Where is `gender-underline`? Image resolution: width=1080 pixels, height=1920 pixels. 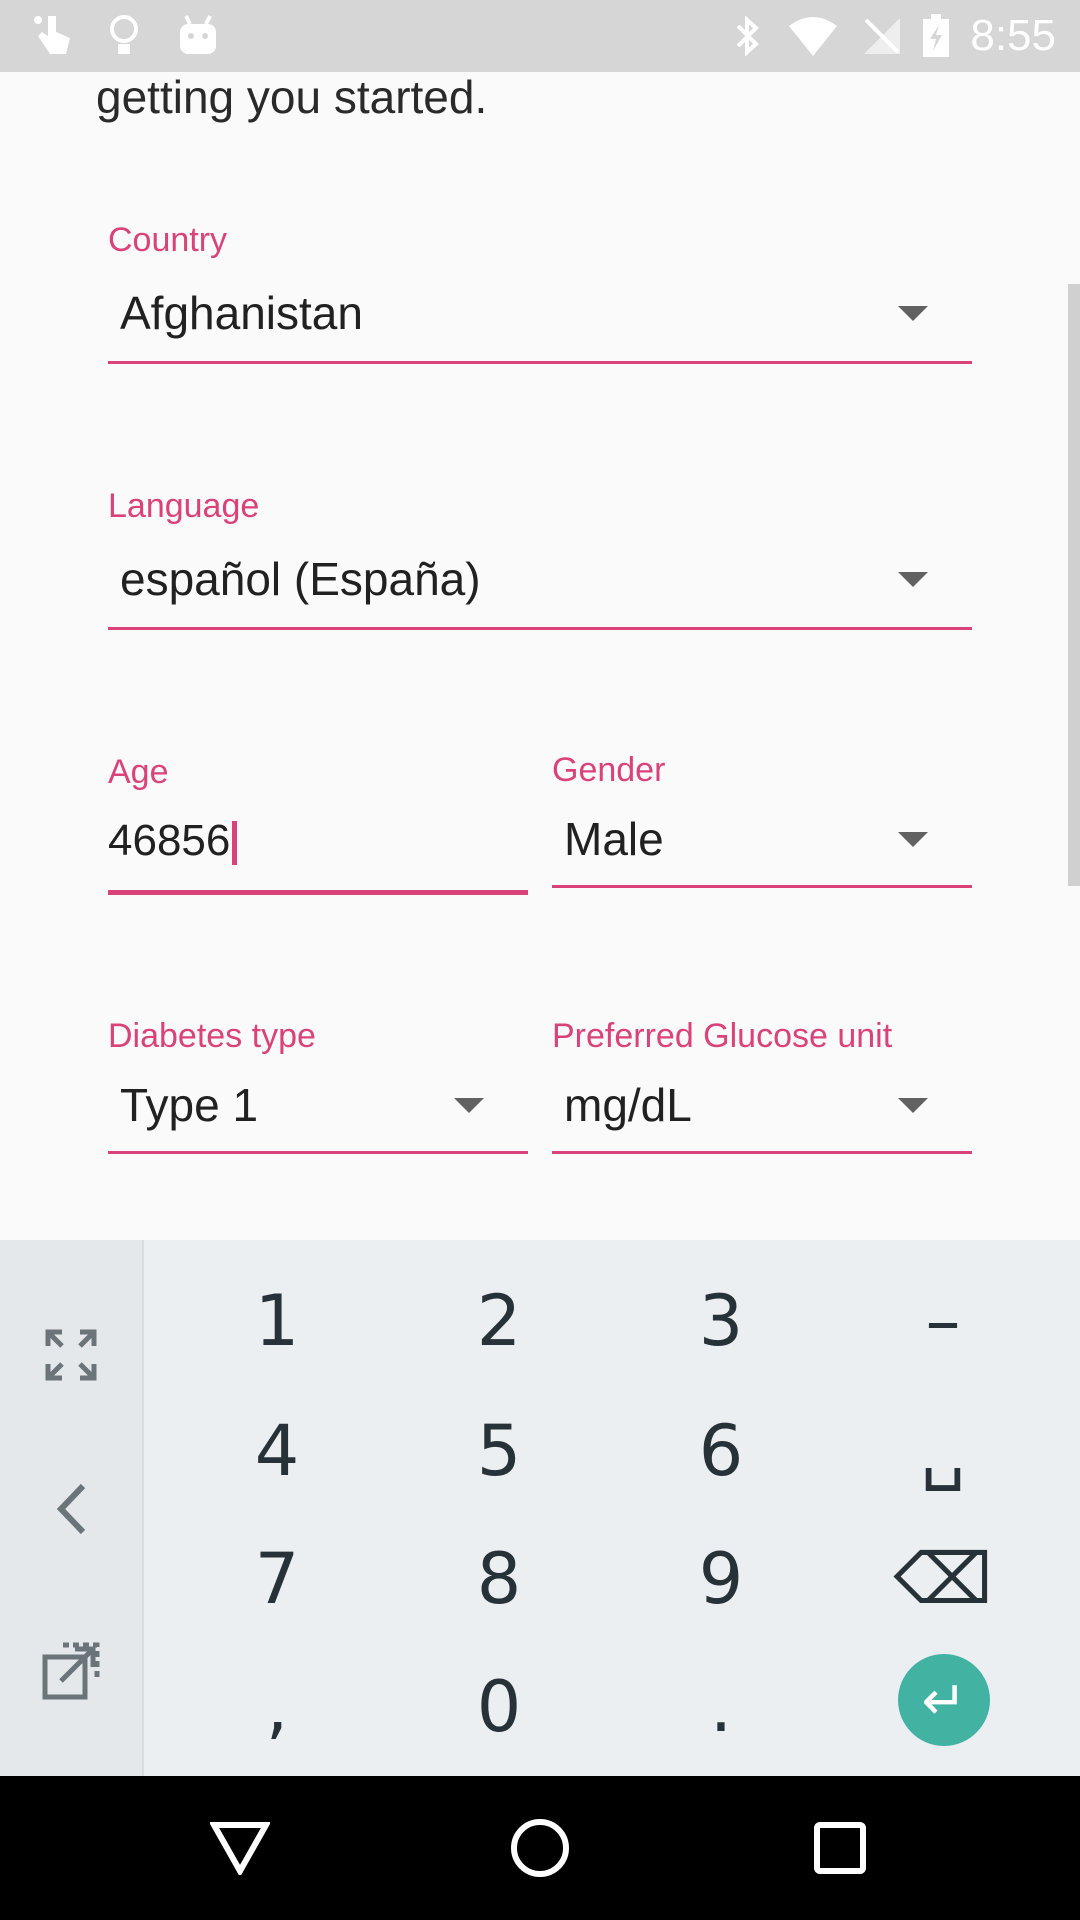 gender-underline is located at coordinates (762, 886).